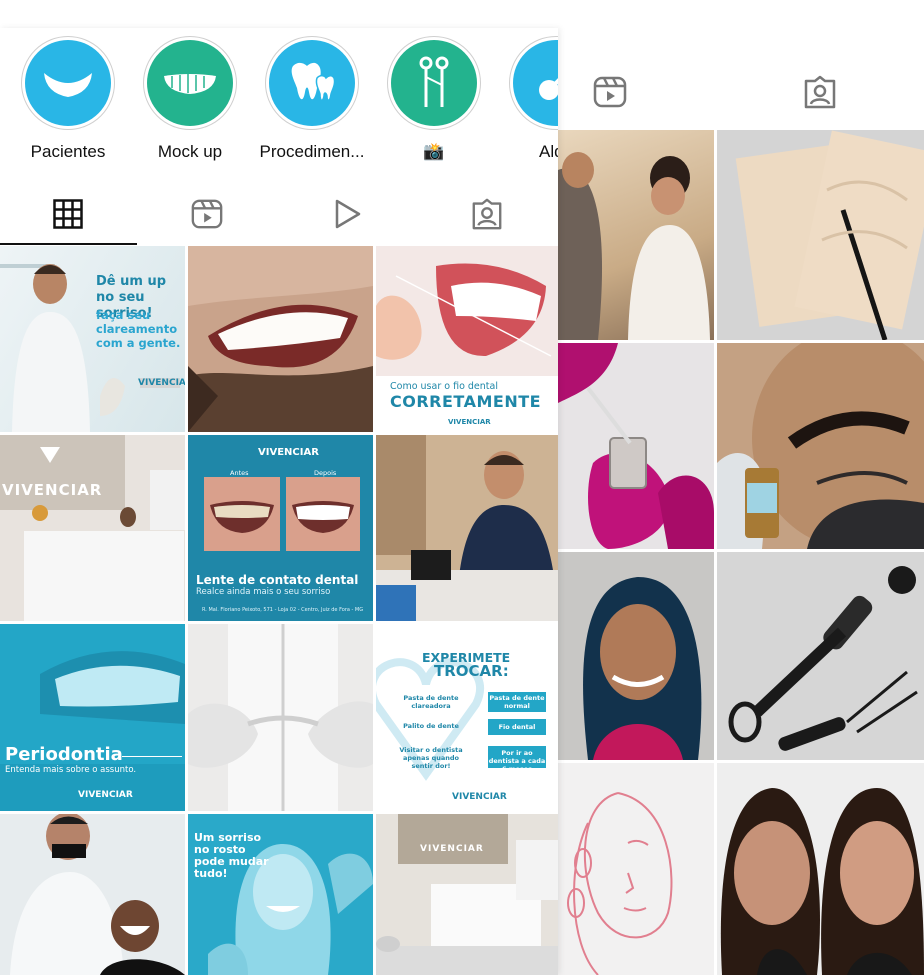  I want to click on before-after-photo, so click(282, 514).